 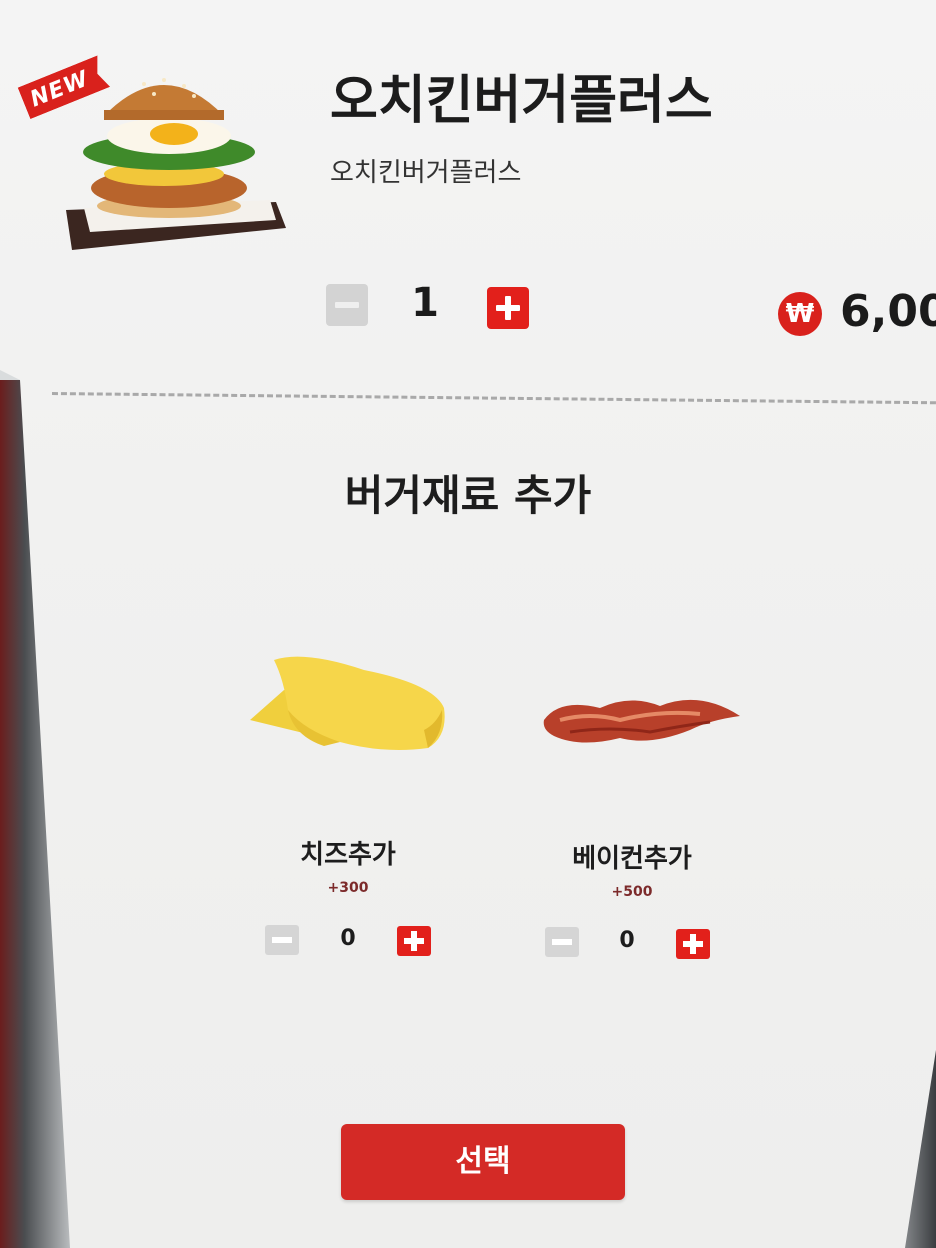 What do you see at coordinates (348, 855) in the screenshot?
I see `option-name-cheese: 치즈추가` at bounding box center [348, 855].